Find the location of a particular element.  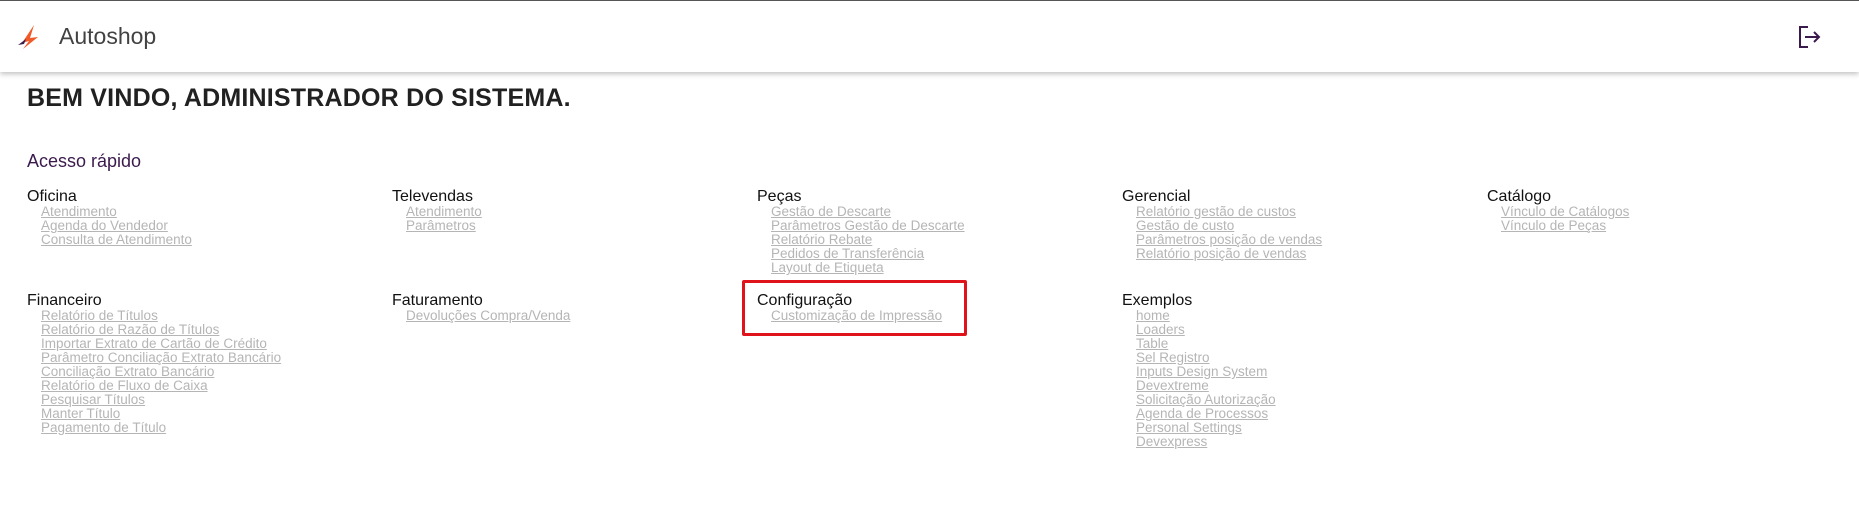

group-title: Configuração is located at coordinates (805, 300).